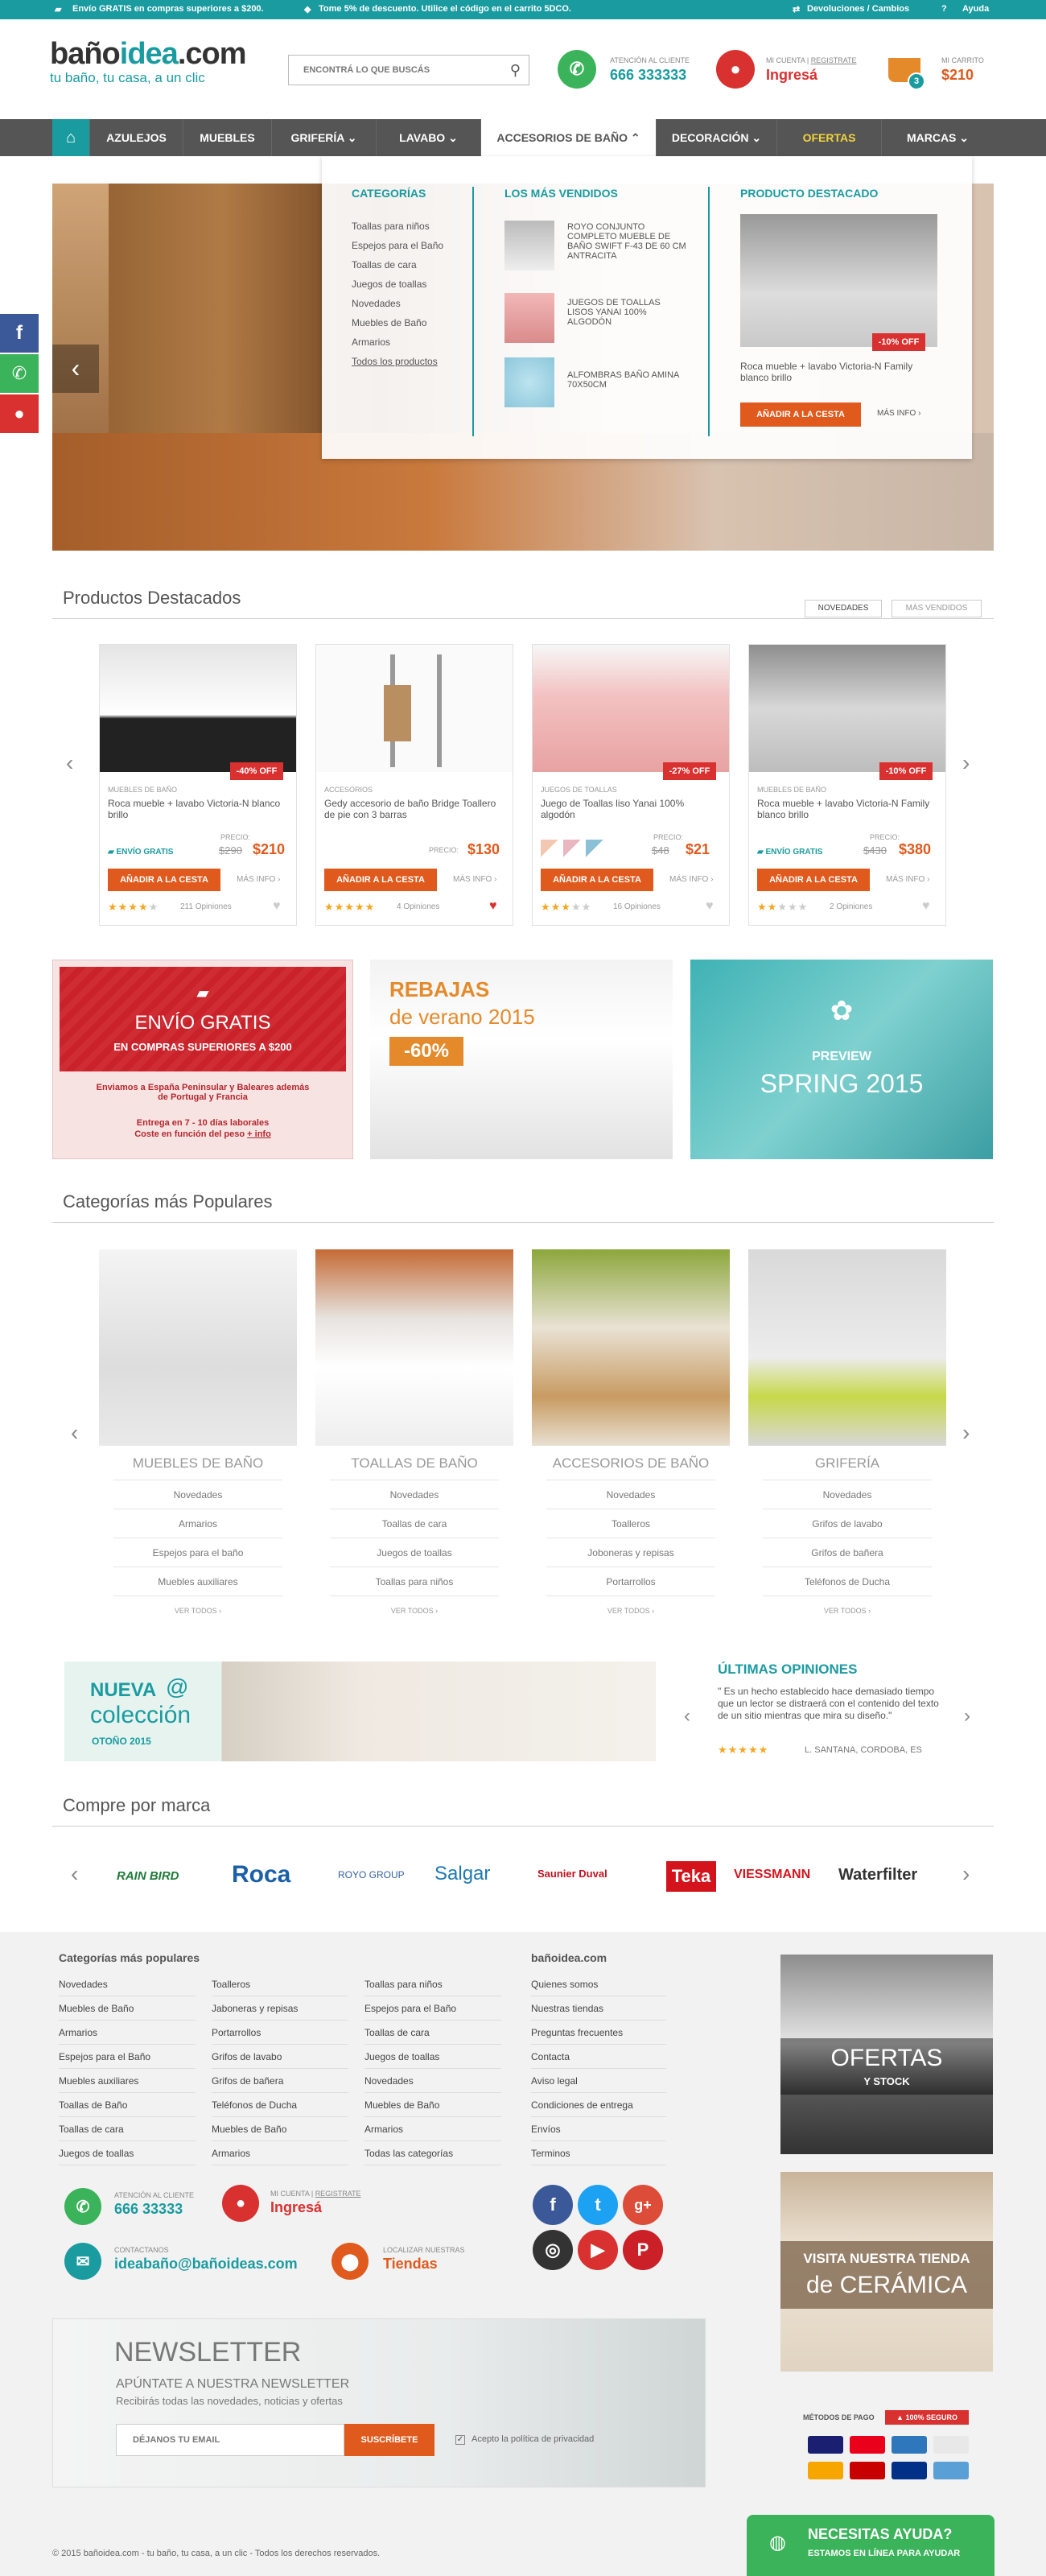  Describe the element at coordinates (598, 2105) in the screenshot. I see `footer-link: Condiciones de entrega` at that location.